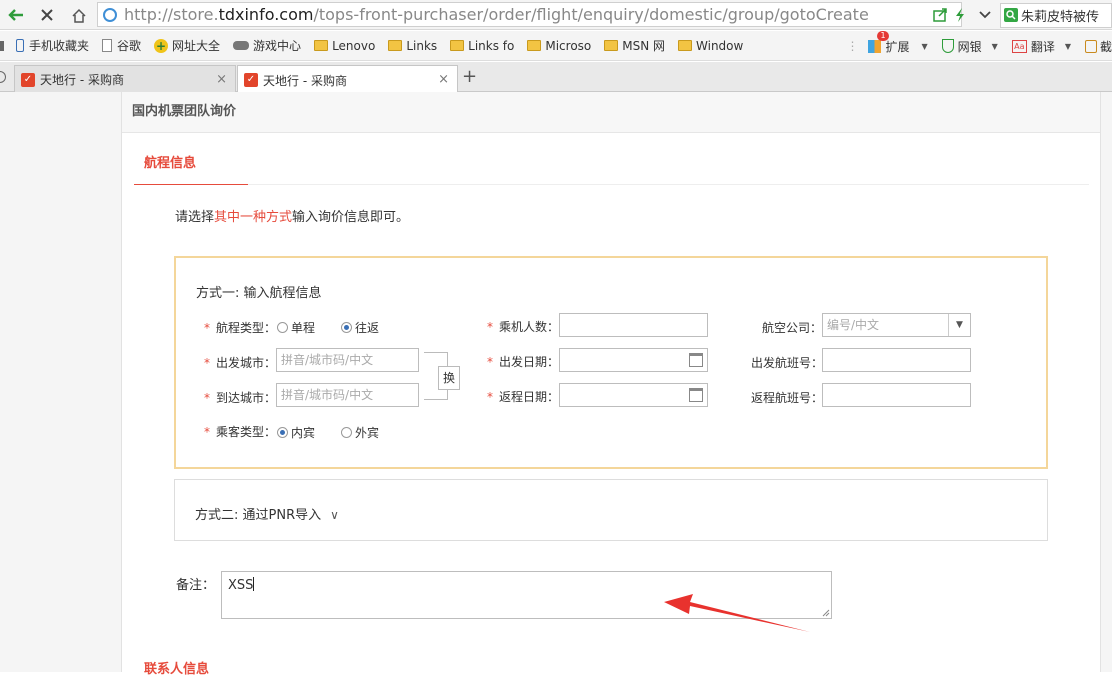 The width and height of the screenshot is (1112, 677). I want to click on bookmark-folder: Links, so click(412, 46).